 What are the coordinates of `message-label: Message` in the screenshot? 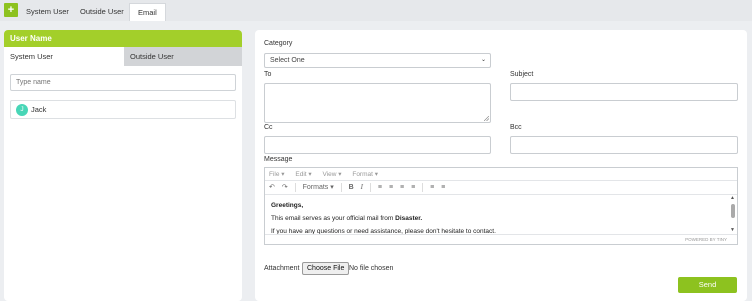 It's located at (278, 159).